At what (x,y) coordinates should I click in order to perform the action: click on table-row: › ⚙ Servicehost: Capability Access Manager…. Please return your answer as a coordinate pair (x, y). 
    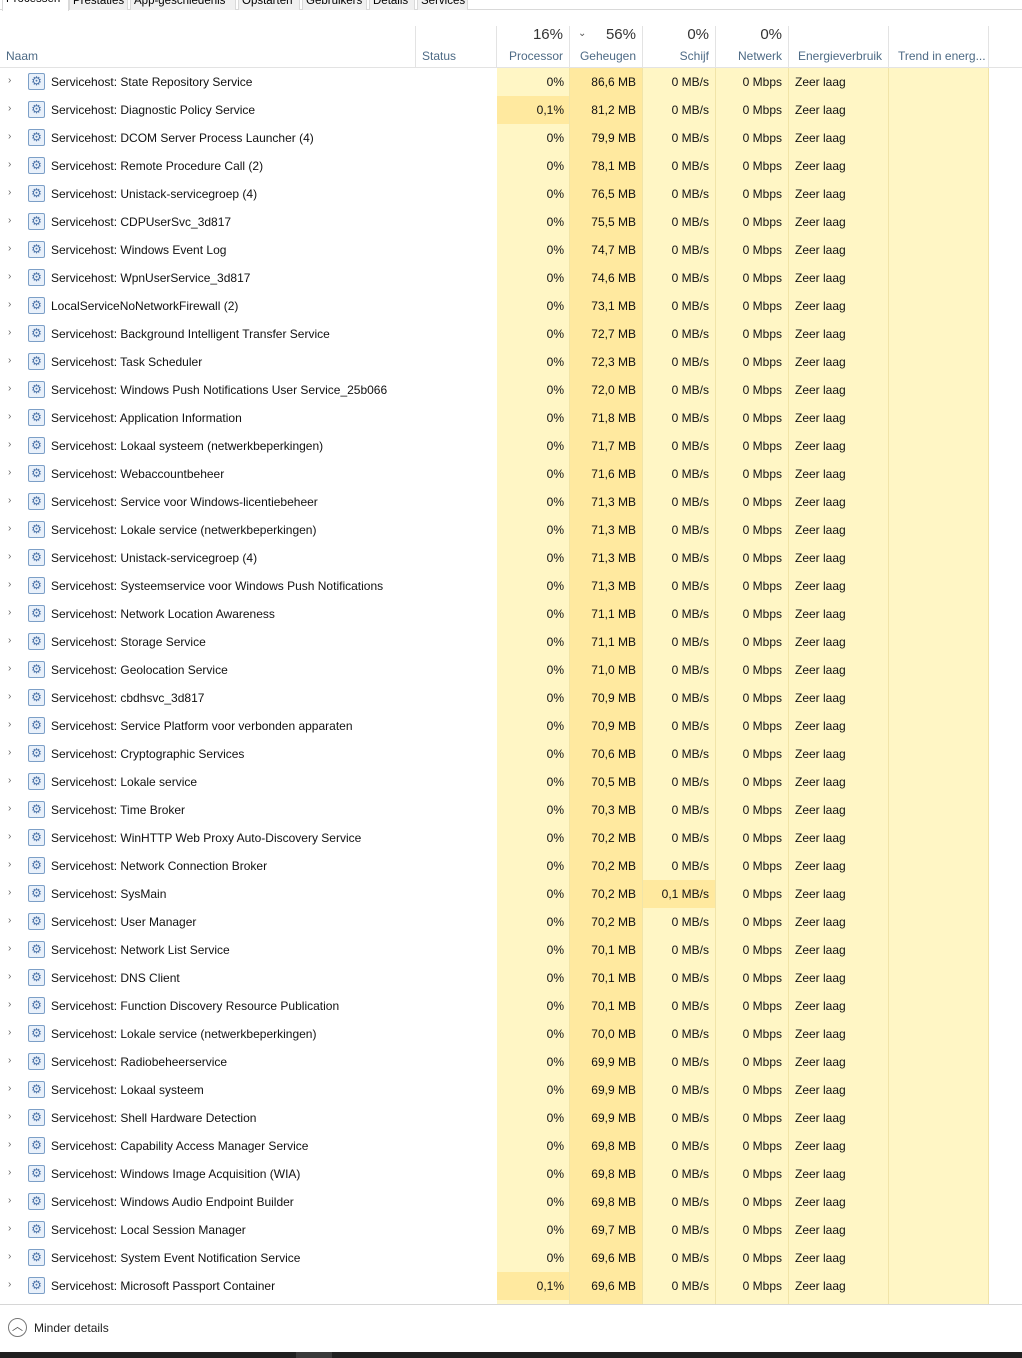
    Looking at the image, I should click on (511, 1146).